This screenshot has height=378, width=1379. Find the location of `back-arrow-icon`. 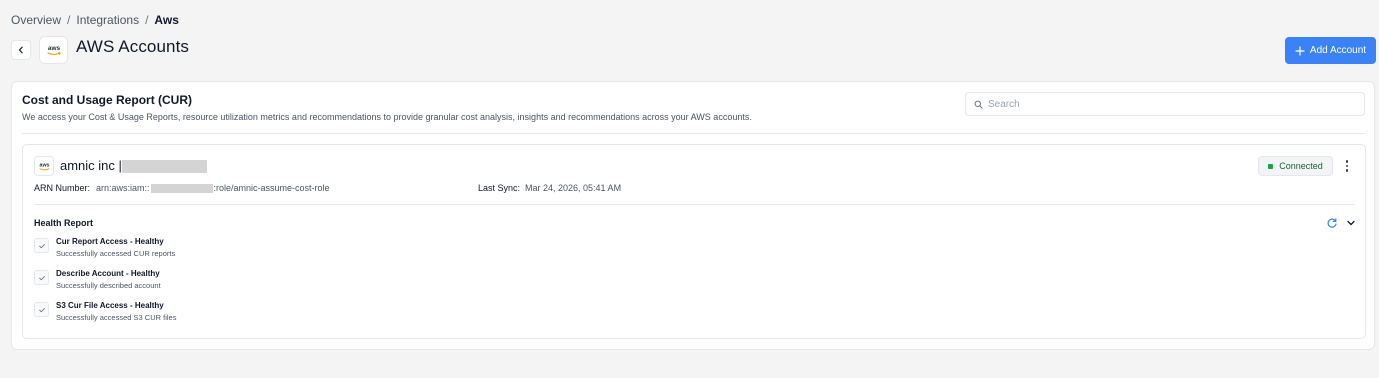

back-arrow-icon is located at coordinates (20, 50).